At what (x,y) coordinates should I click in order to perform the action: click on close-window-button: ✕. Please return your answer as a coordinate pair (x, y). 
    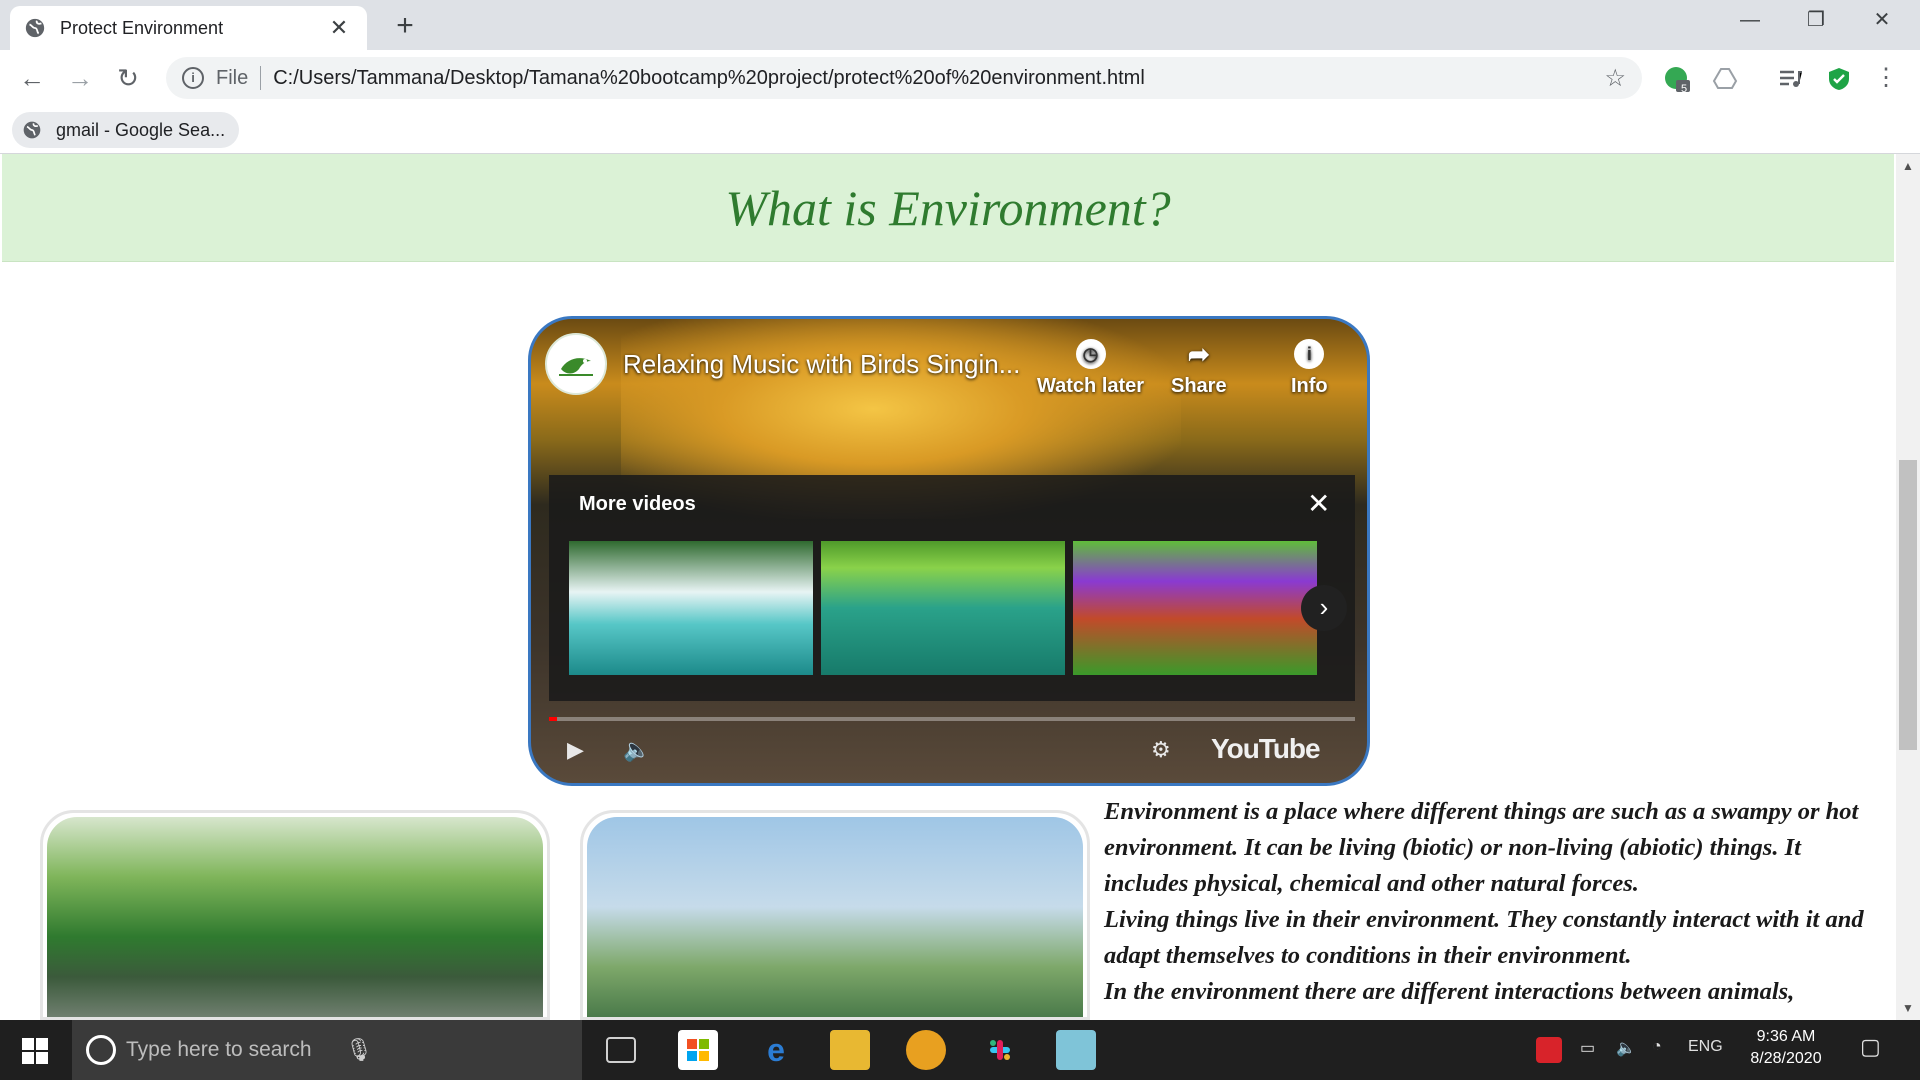
    Looking at the image, I should click on (1882, 20).